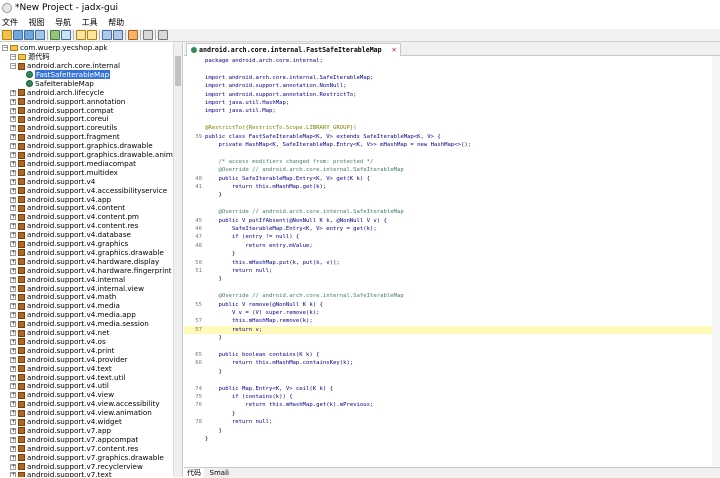  I want to click on tree-root: − com.wuerp.yecshop.apk, so click(55, 47).